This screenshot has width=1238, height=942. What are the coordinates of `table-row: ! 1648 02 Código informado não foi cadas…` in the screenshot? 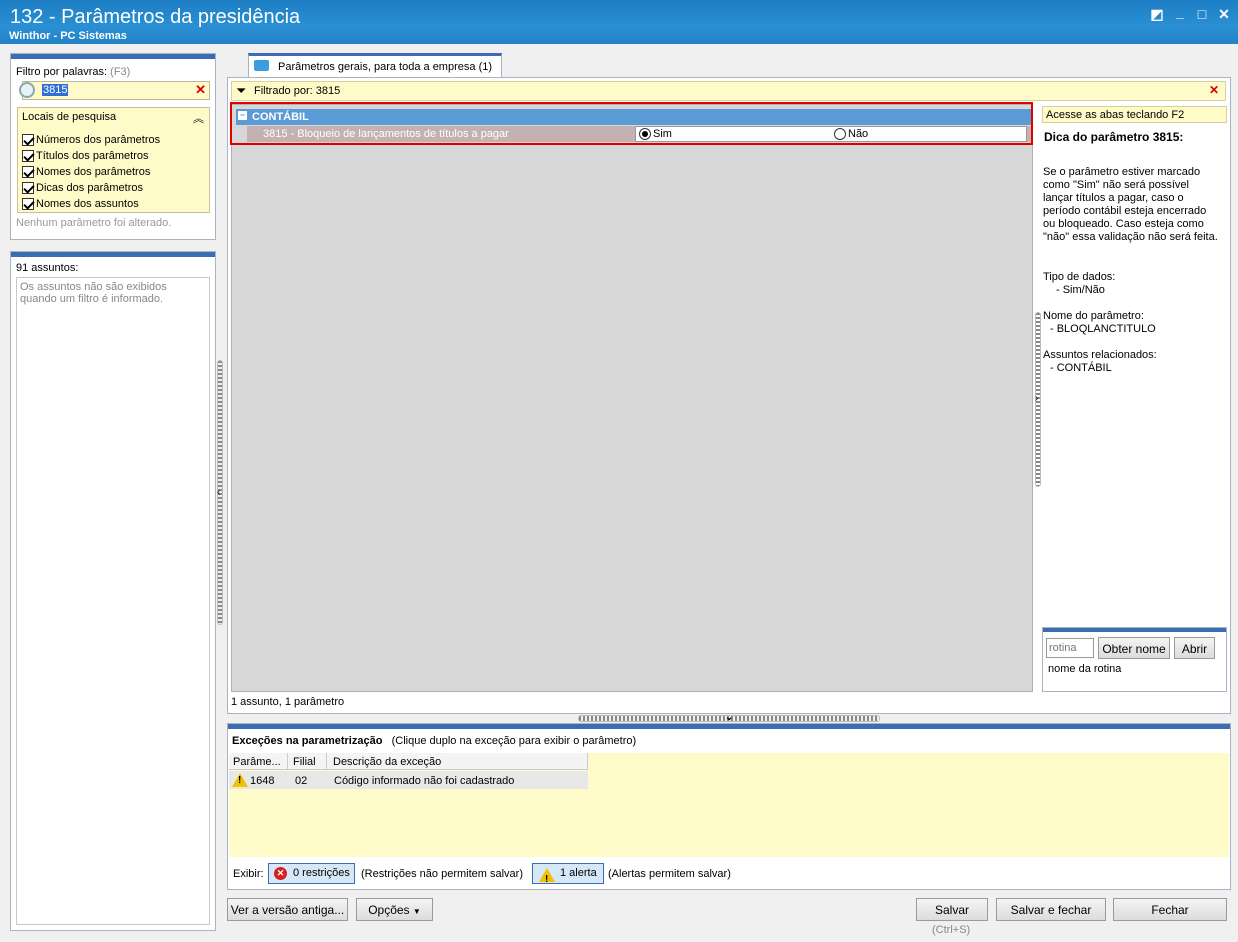 It's located at (408, 780).